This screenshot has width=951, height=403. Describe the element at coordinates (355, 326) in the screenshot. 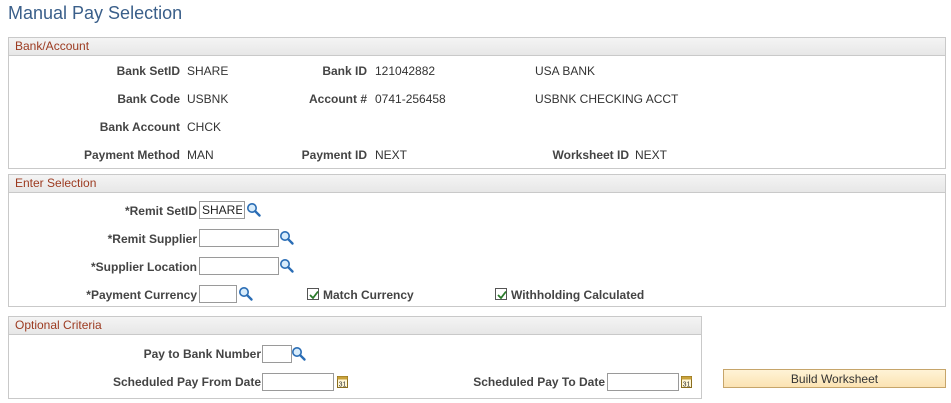

I see `optional-criteria-header: Optional Criteria` at that location.